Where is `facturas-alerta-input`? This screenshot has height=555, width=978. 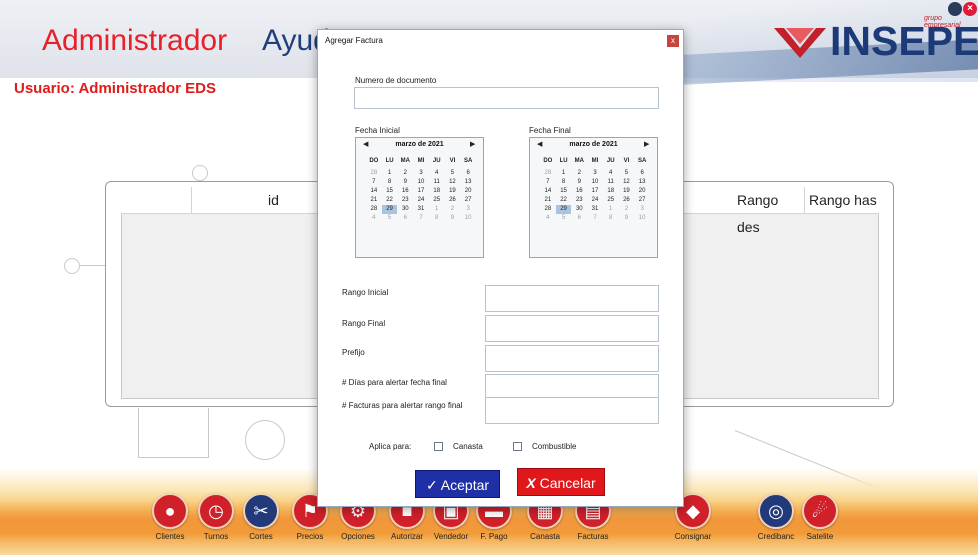 facturas-alerta-input is located at coordinates (572, 410).